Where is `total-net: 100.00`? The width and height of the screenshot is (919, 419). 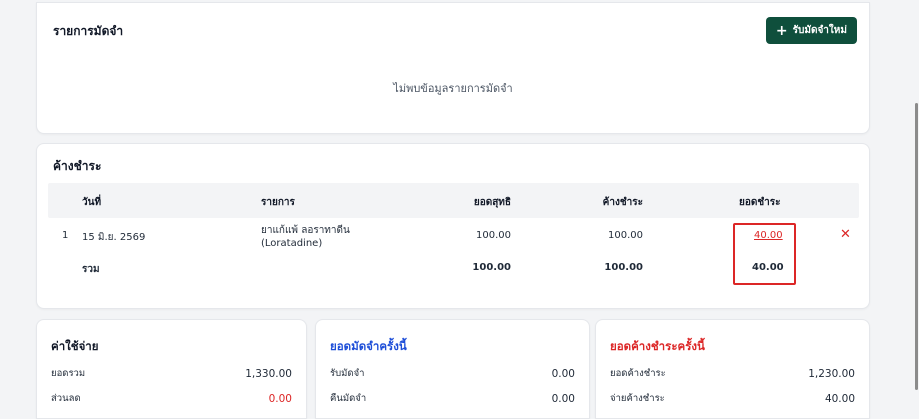 total-net: 100.00 is located at coordinates (491, 267).